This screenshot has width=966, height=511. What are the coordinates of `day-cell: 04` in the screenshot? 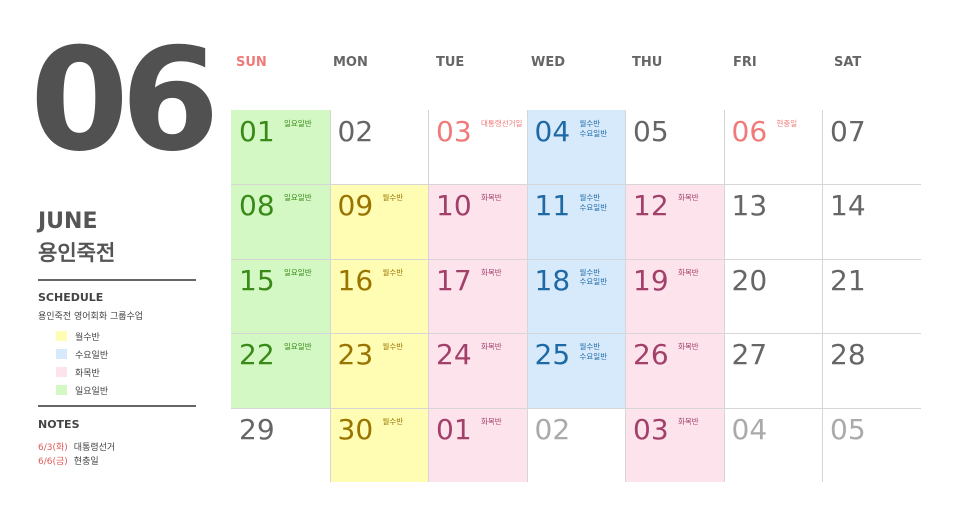 It's located at (773, 445).